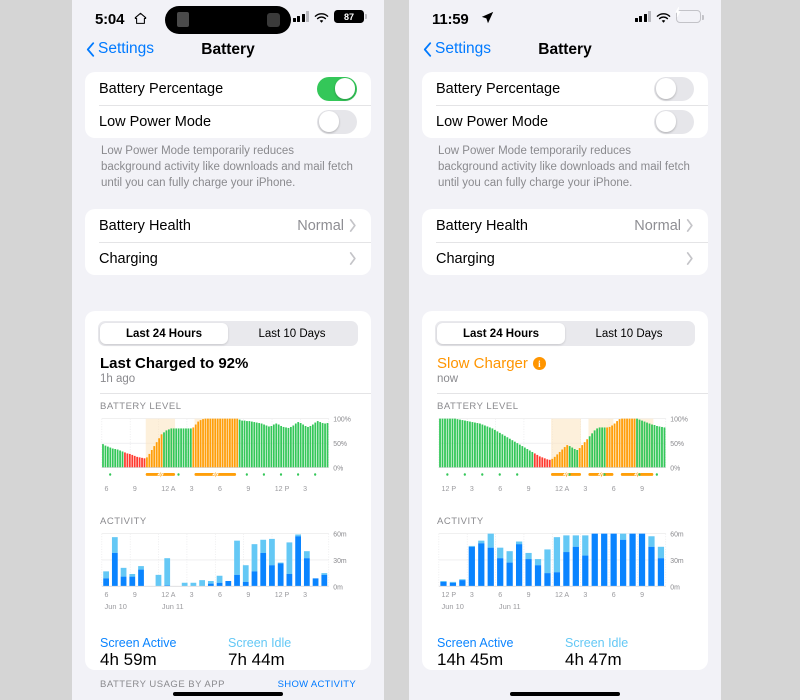  I want to click on row-label: Battery Percentage, so click(498, 88).